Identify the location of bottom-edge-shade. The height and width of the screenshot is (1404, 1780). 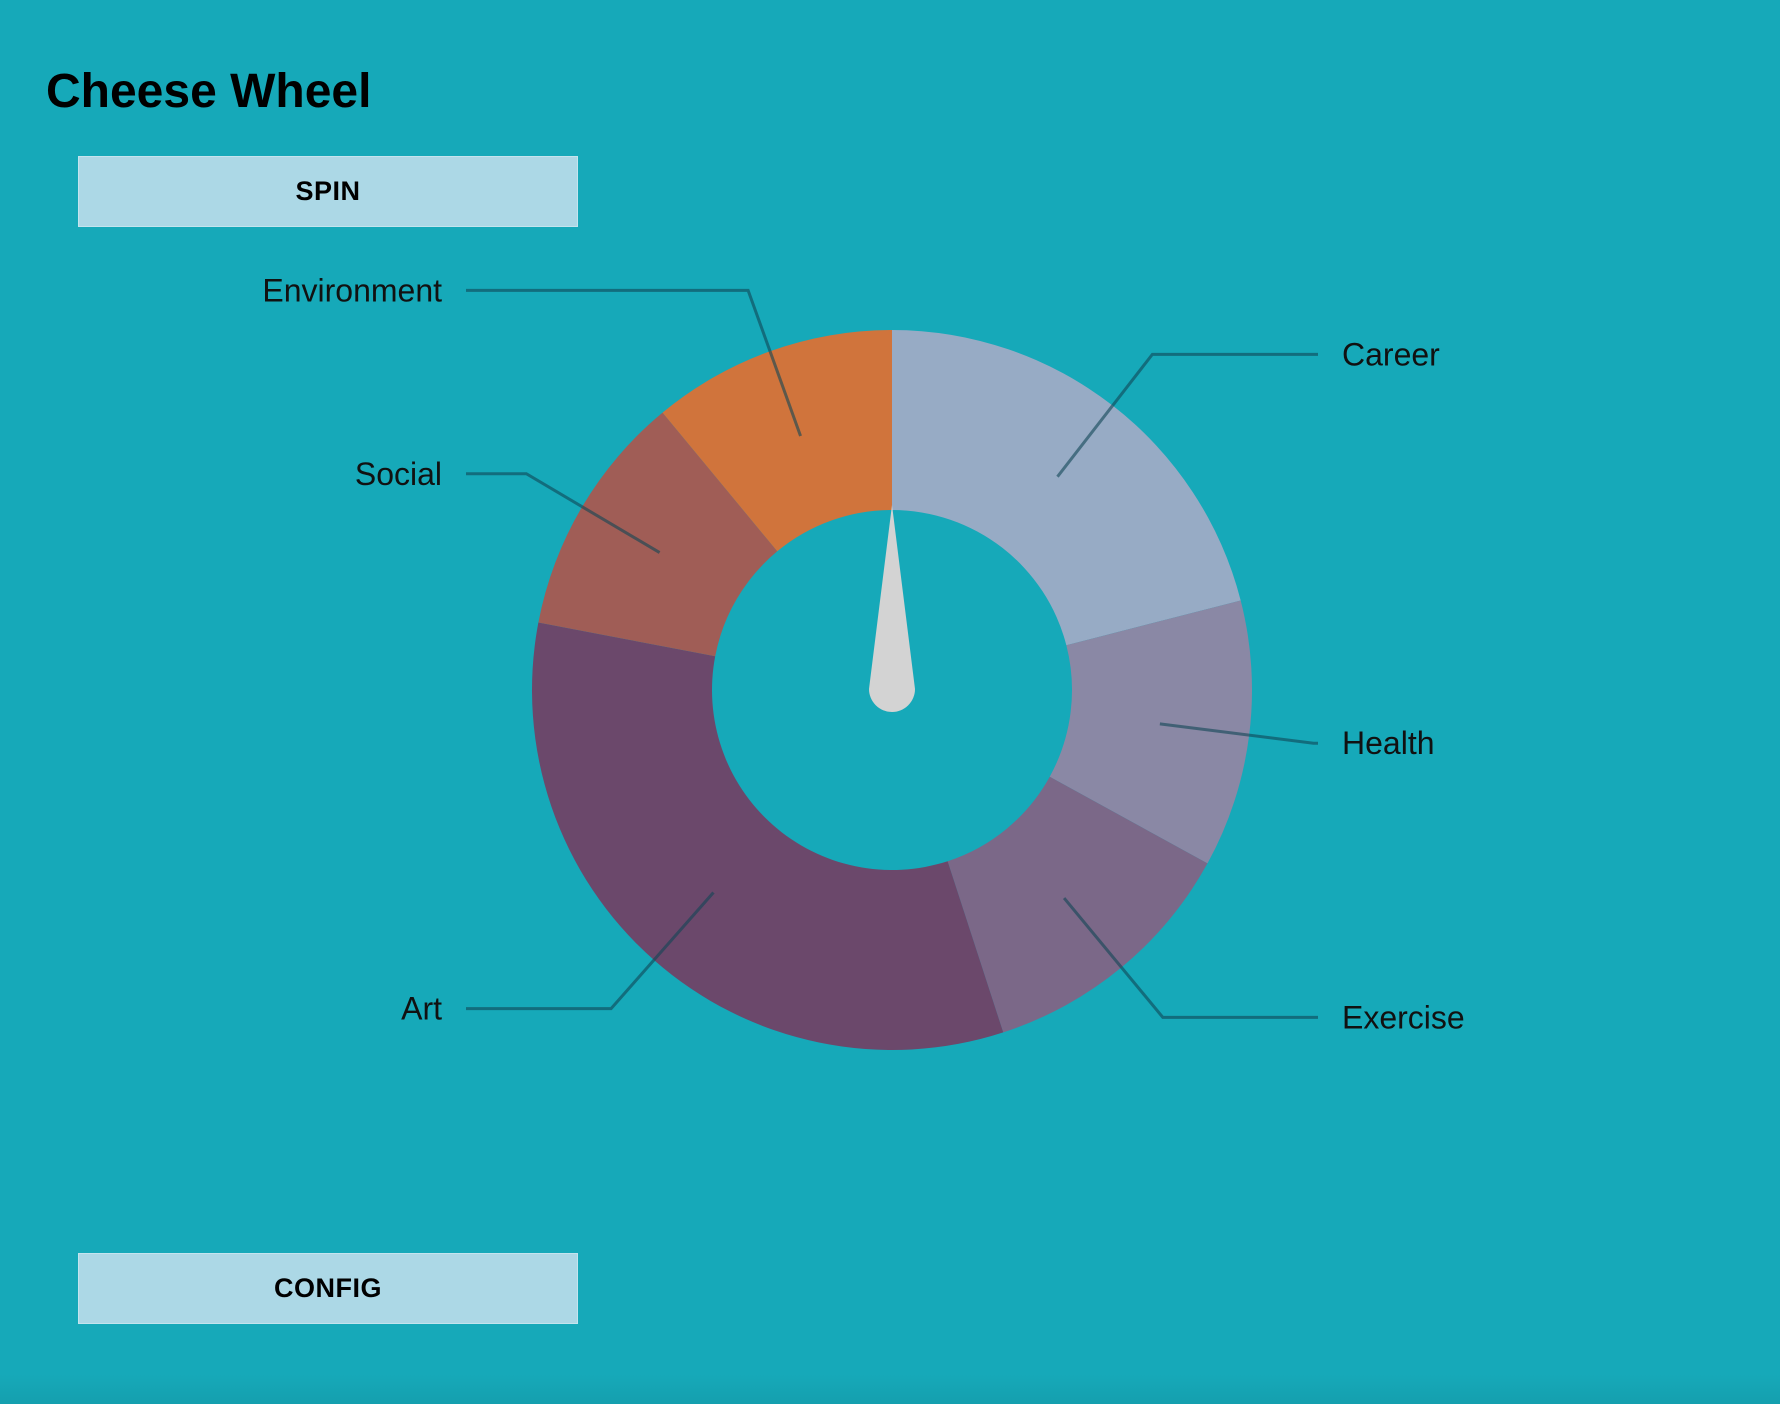
(890, 1389).